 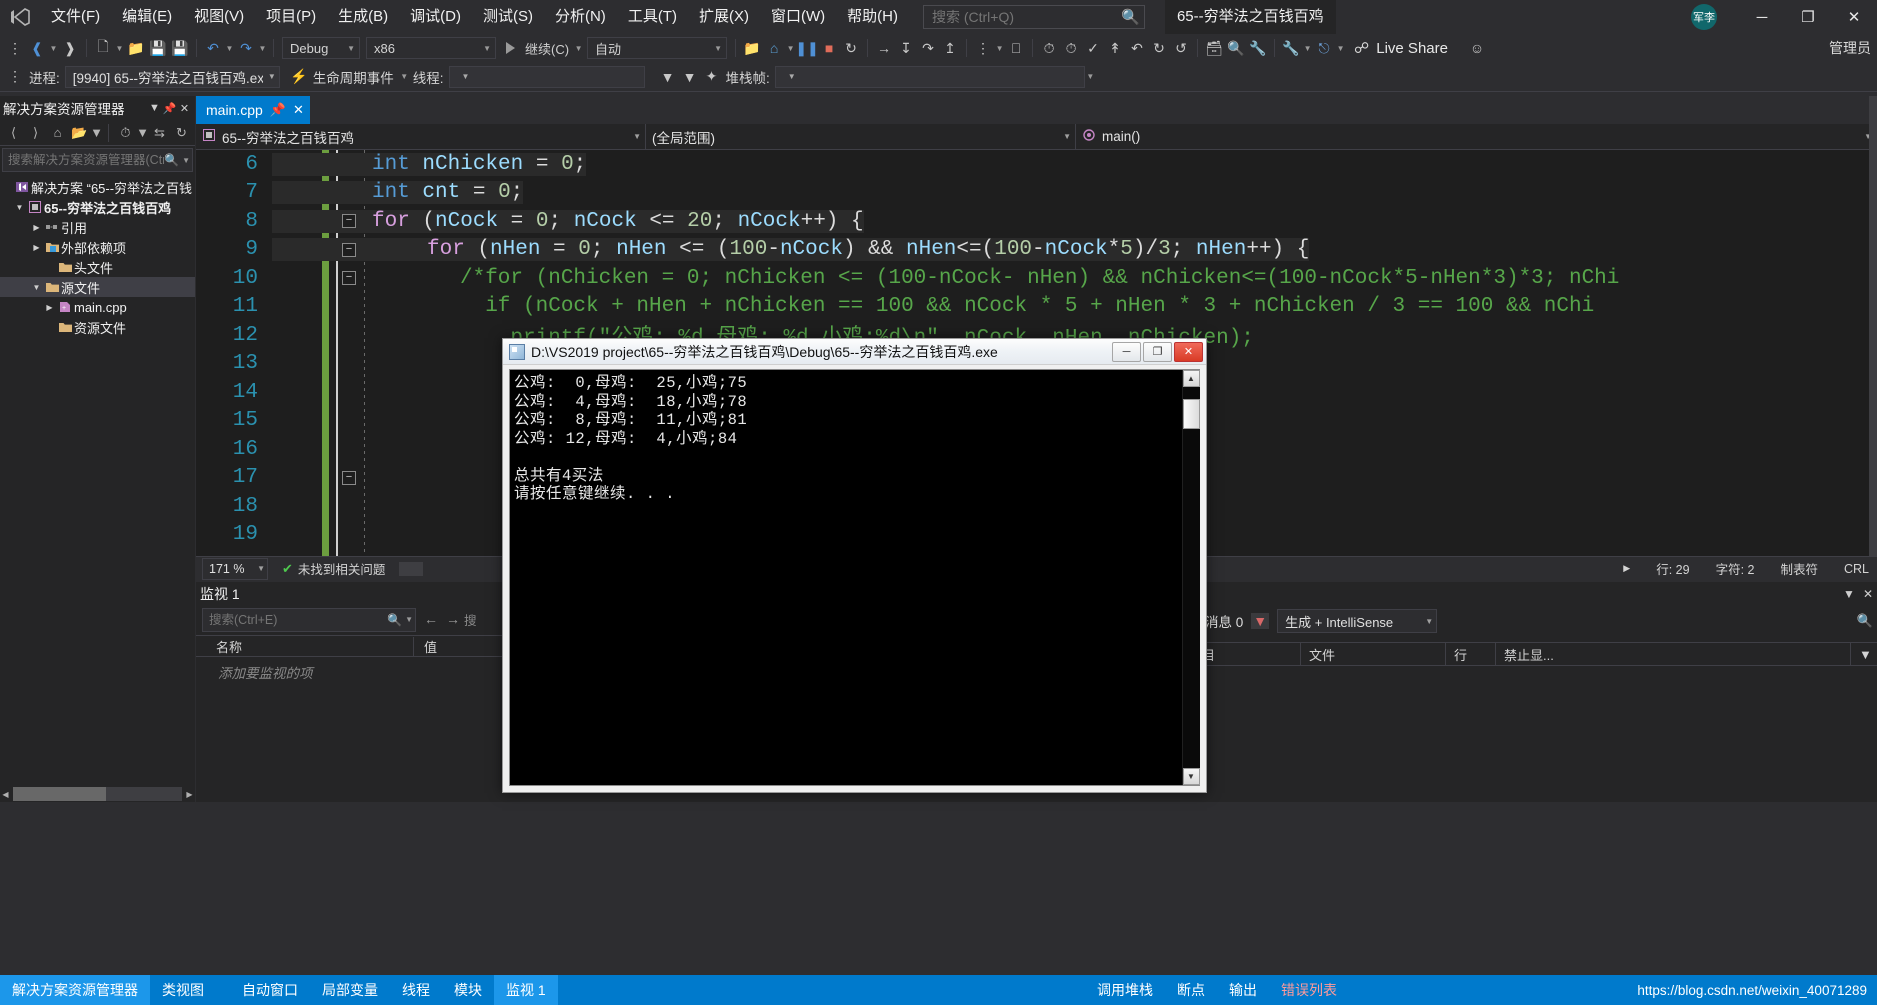 What do you see at coordinates (1260, 621) in the screenshot?
I see `filter-icon: ▼` at bounding box center [1260, 621].